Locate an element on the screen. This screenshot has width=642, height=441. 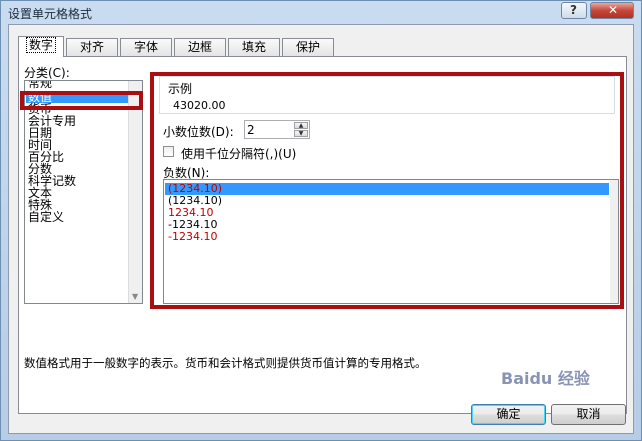
help-button: ? is located at coordinates (574, 10).